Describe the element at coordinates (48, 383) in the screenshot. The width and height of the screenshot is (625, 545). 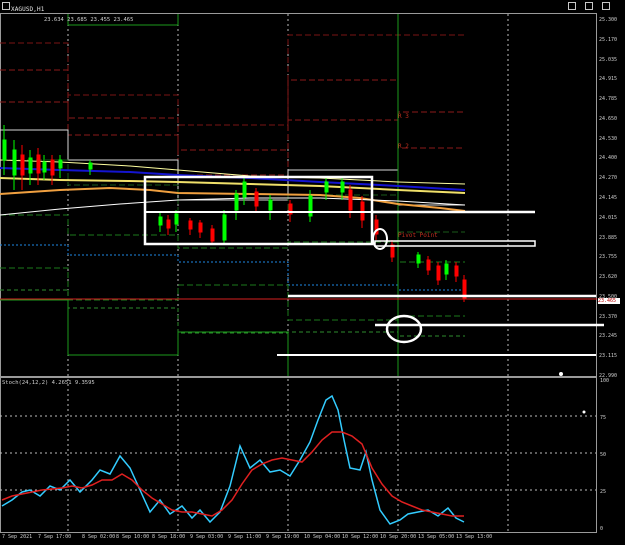
I see `stoch-indicator-label: Stoch(24,12,2) 4.2651 9.3595` at that location.